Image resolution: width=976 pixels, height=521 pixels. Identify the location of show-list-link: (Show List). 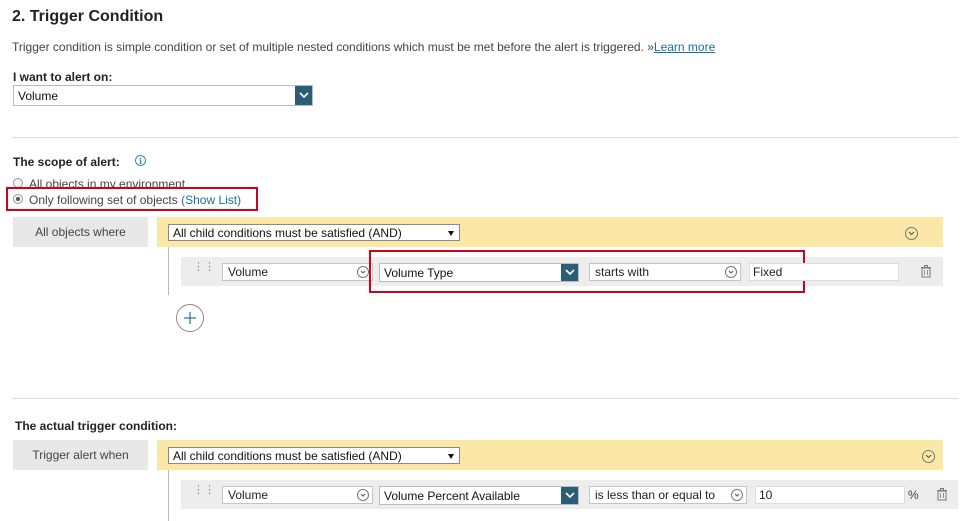
(211, 200).